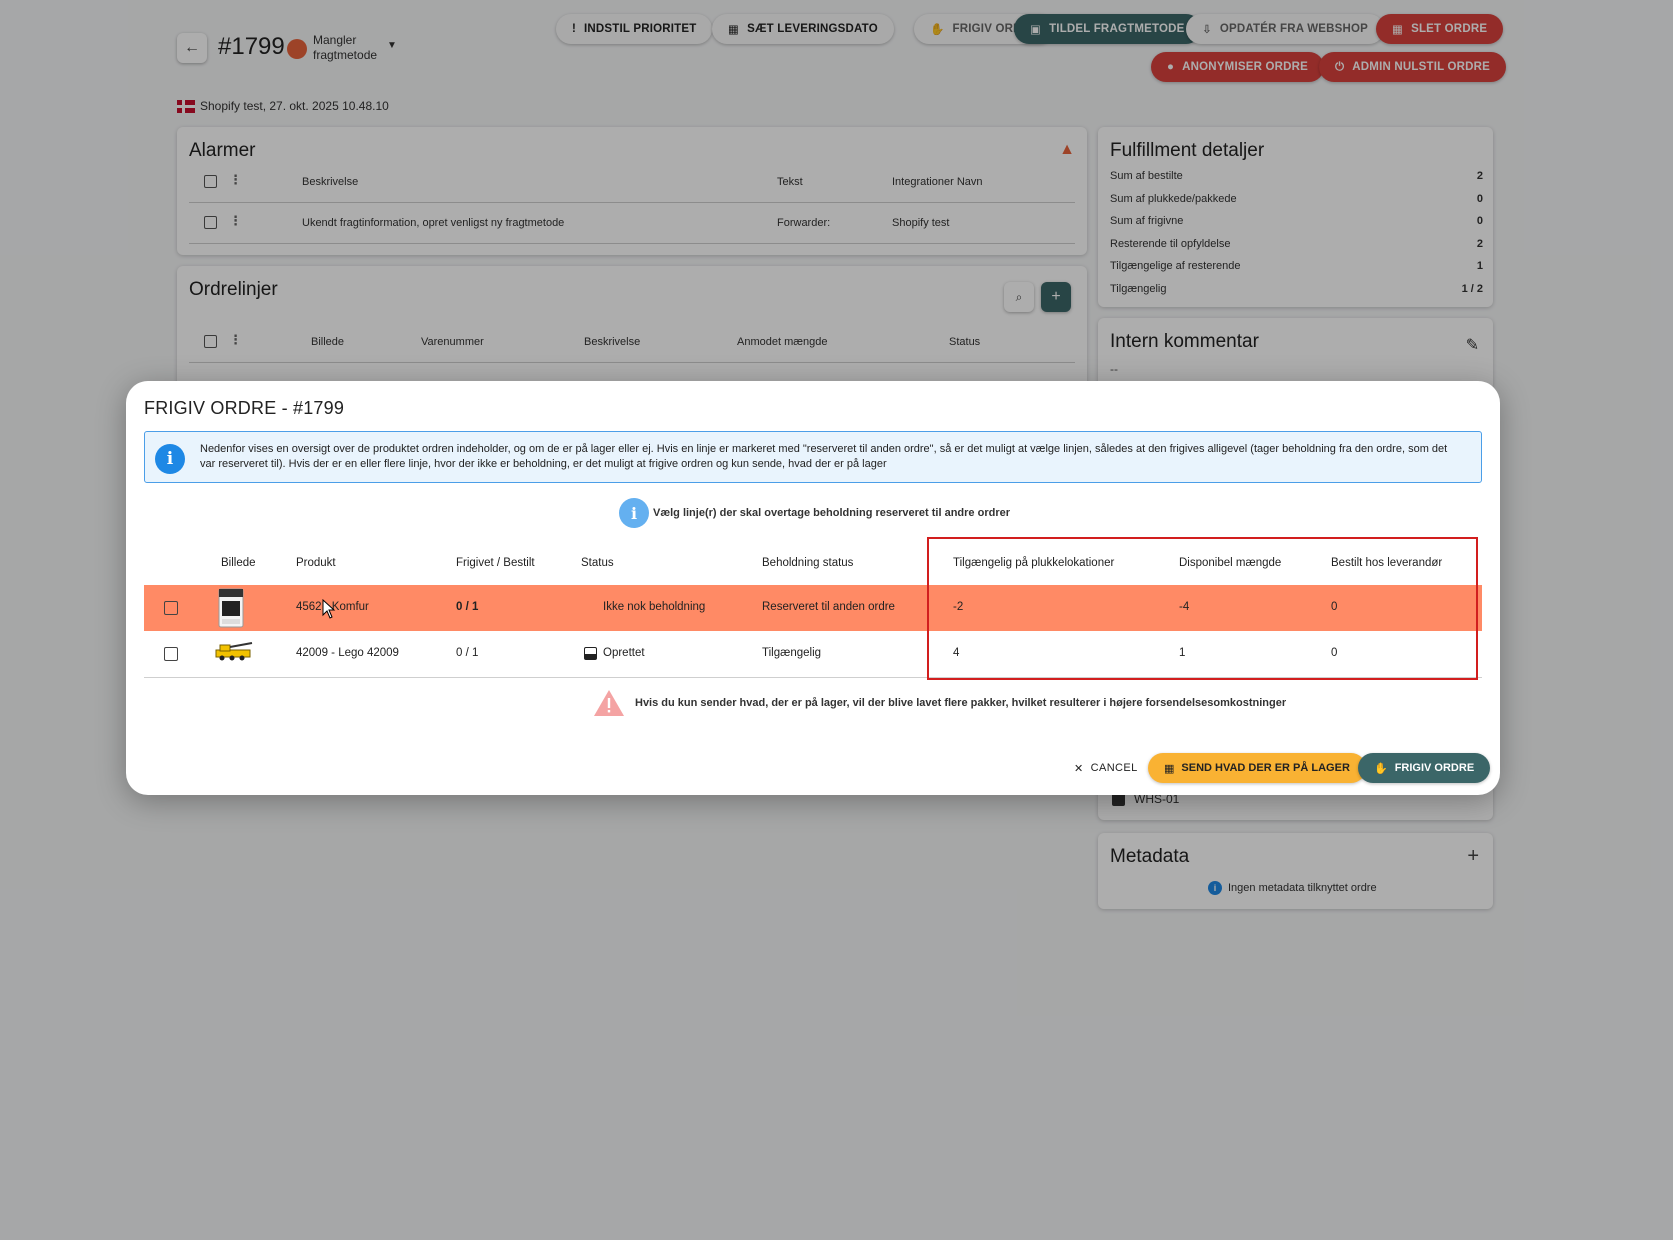  I want to click on mouse-cursor-icon, so click(329, 609).